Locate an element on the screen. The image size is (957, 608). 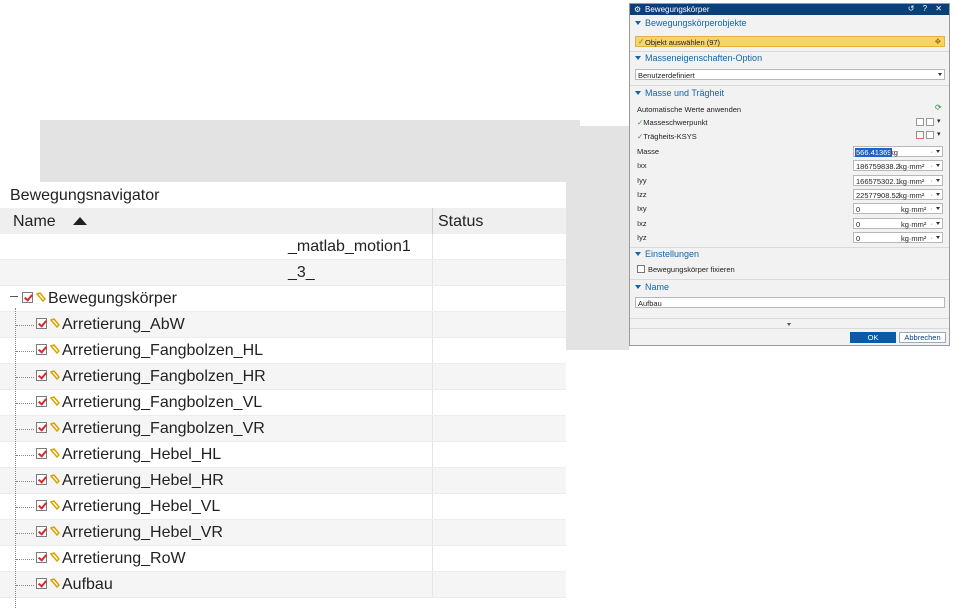
csys-dialog-icon is located at coordinates (920, 135).